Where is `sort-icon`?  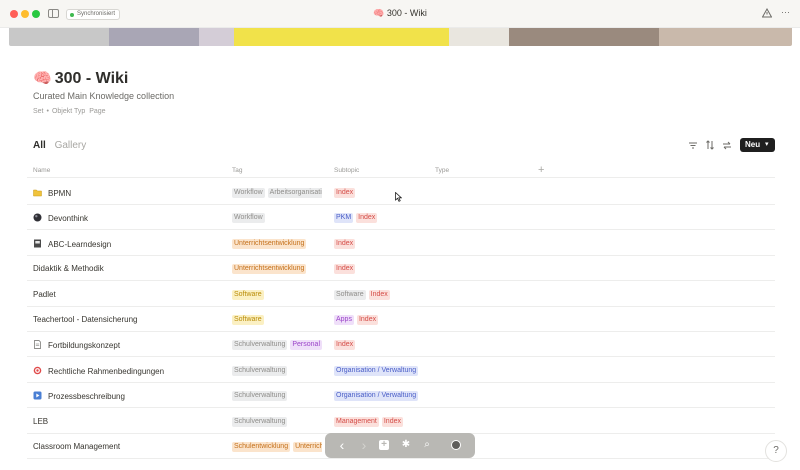 sort-icon is located at coordinates (710, 145).